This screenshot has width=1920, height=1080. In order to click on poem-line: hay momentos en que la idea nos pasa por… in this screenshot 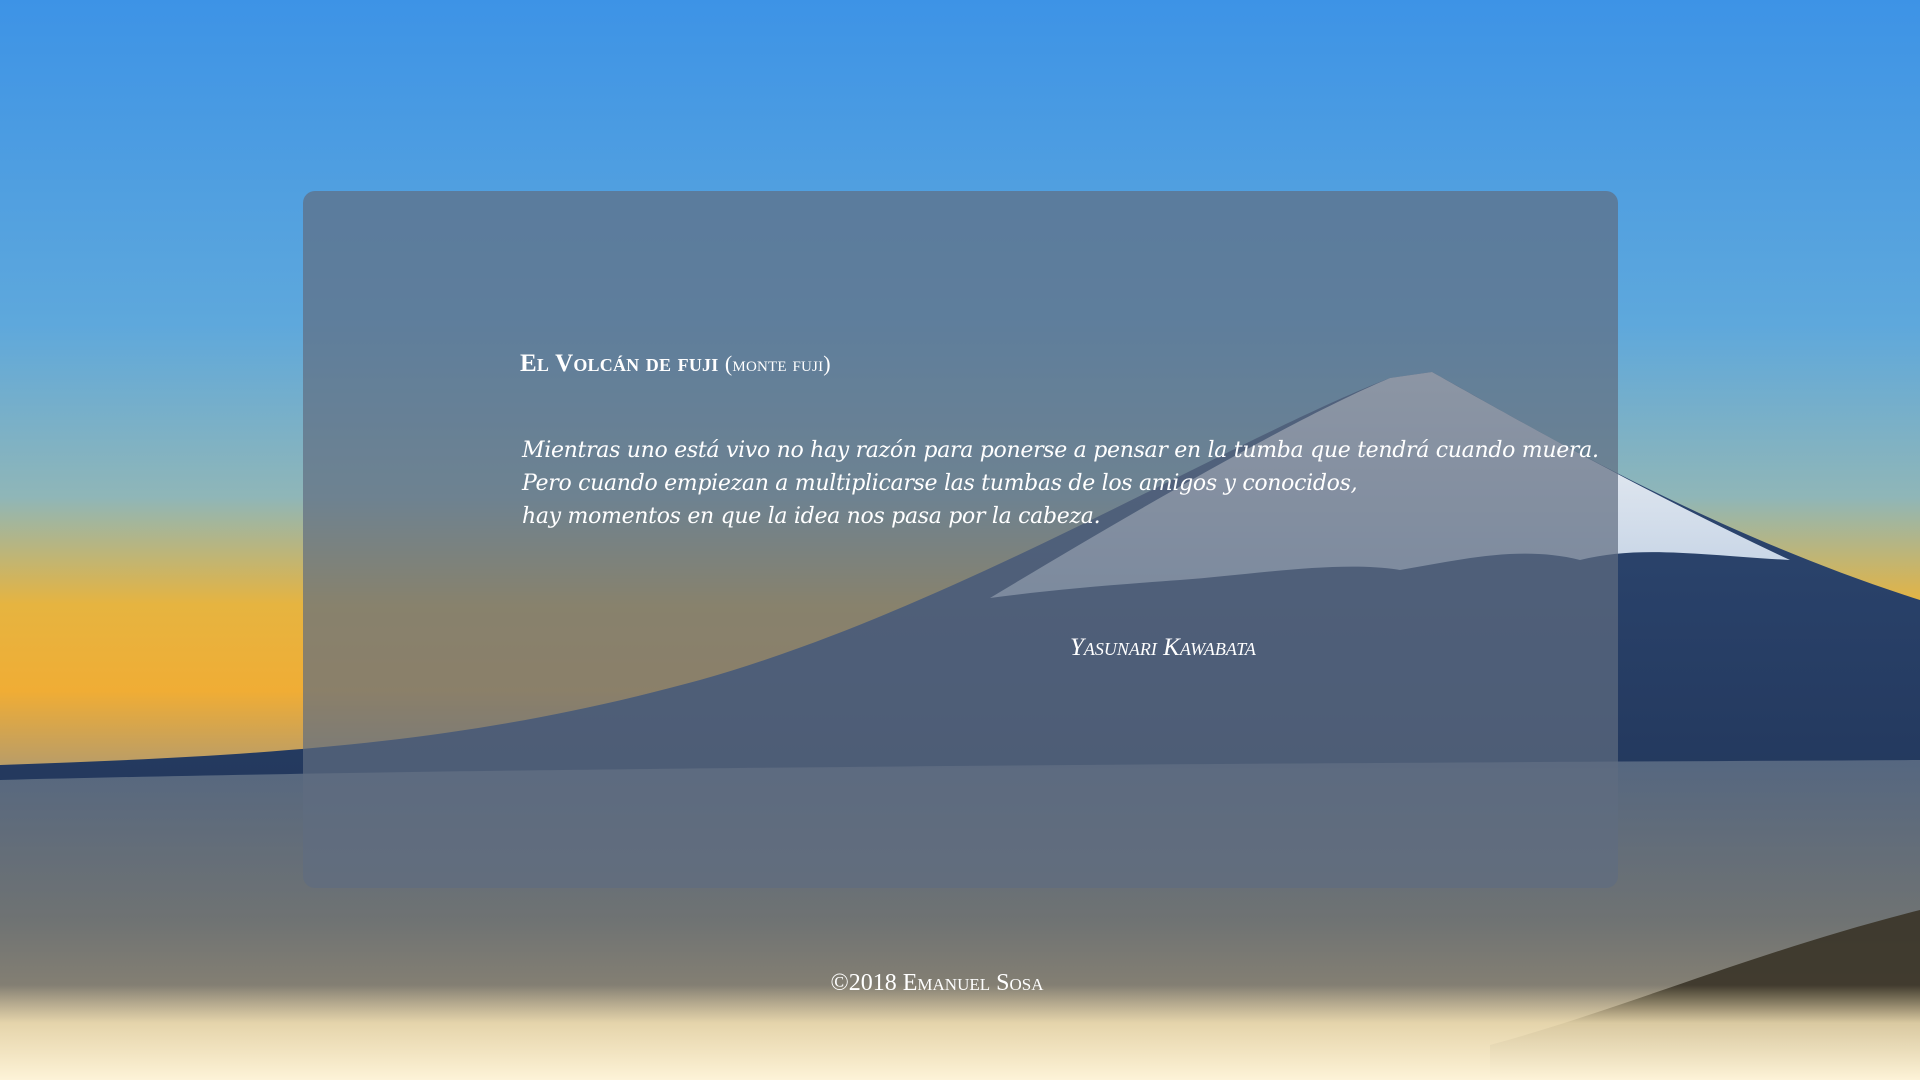, I will do `click(811, 516)`.